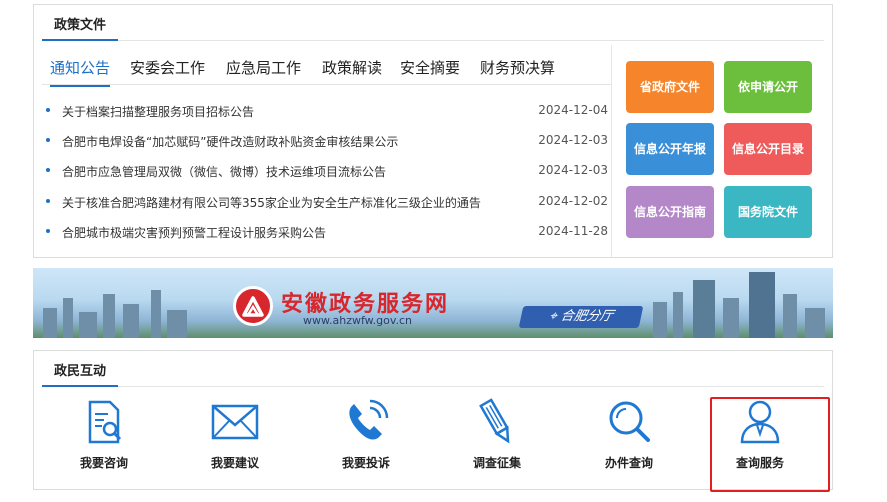 The width and height of the screenshot is (887, 502). Describe the element at coordinates (629, 421) in the screenshot. I see `magnifier-icon` at that location.